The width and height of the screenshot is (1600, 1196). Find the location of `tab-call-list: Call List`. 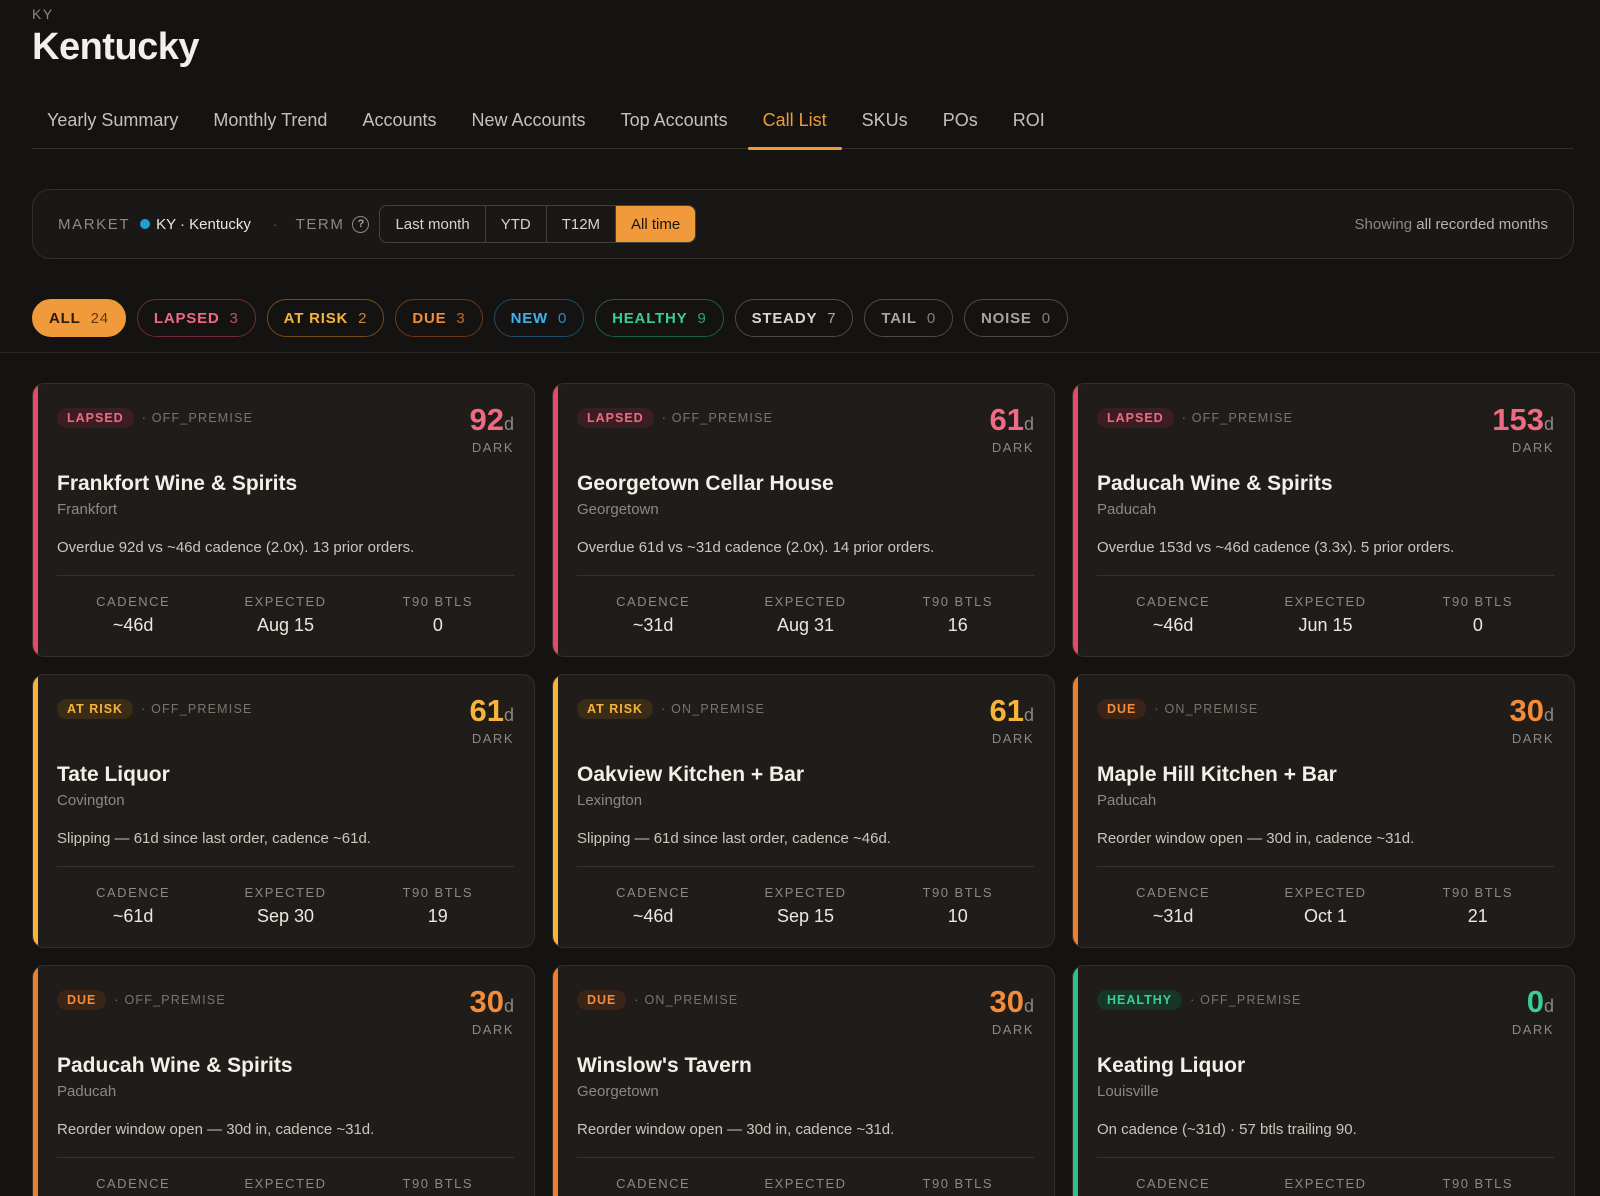

tab-call-list: Call List is located at coordinates (794, 127).